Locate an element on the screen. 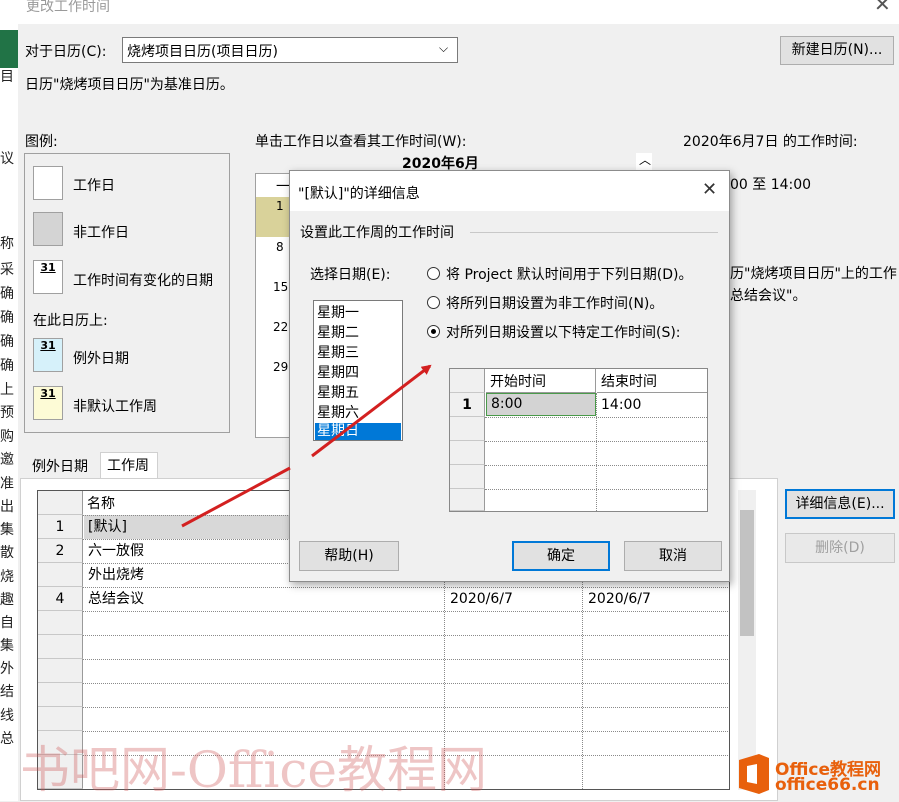 The width and height of the screenshot is (899, 802). option-nonworking is located at coordinates (433, 302).